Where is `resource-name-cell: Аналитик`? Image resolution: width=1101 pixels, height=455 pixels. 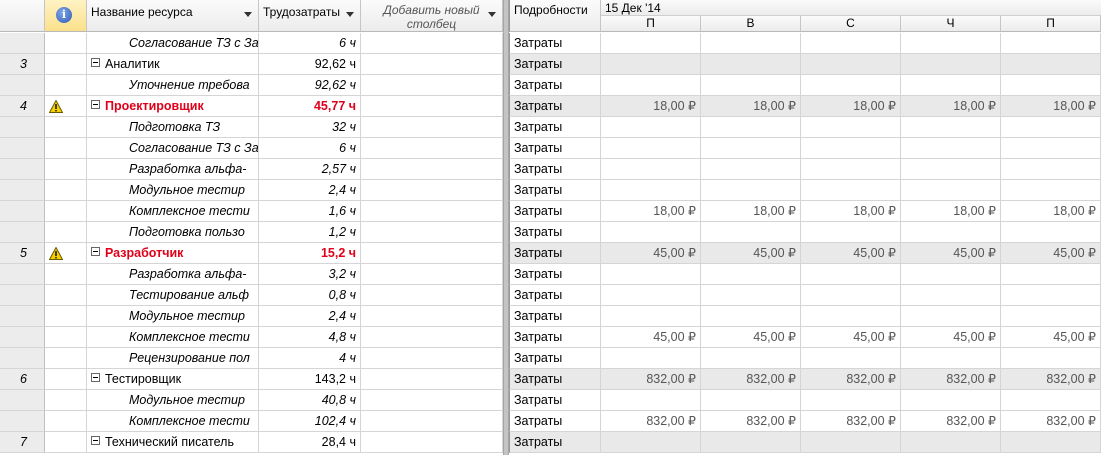
resource-name-cell: Аналитик is located at coordinates (173, 64).